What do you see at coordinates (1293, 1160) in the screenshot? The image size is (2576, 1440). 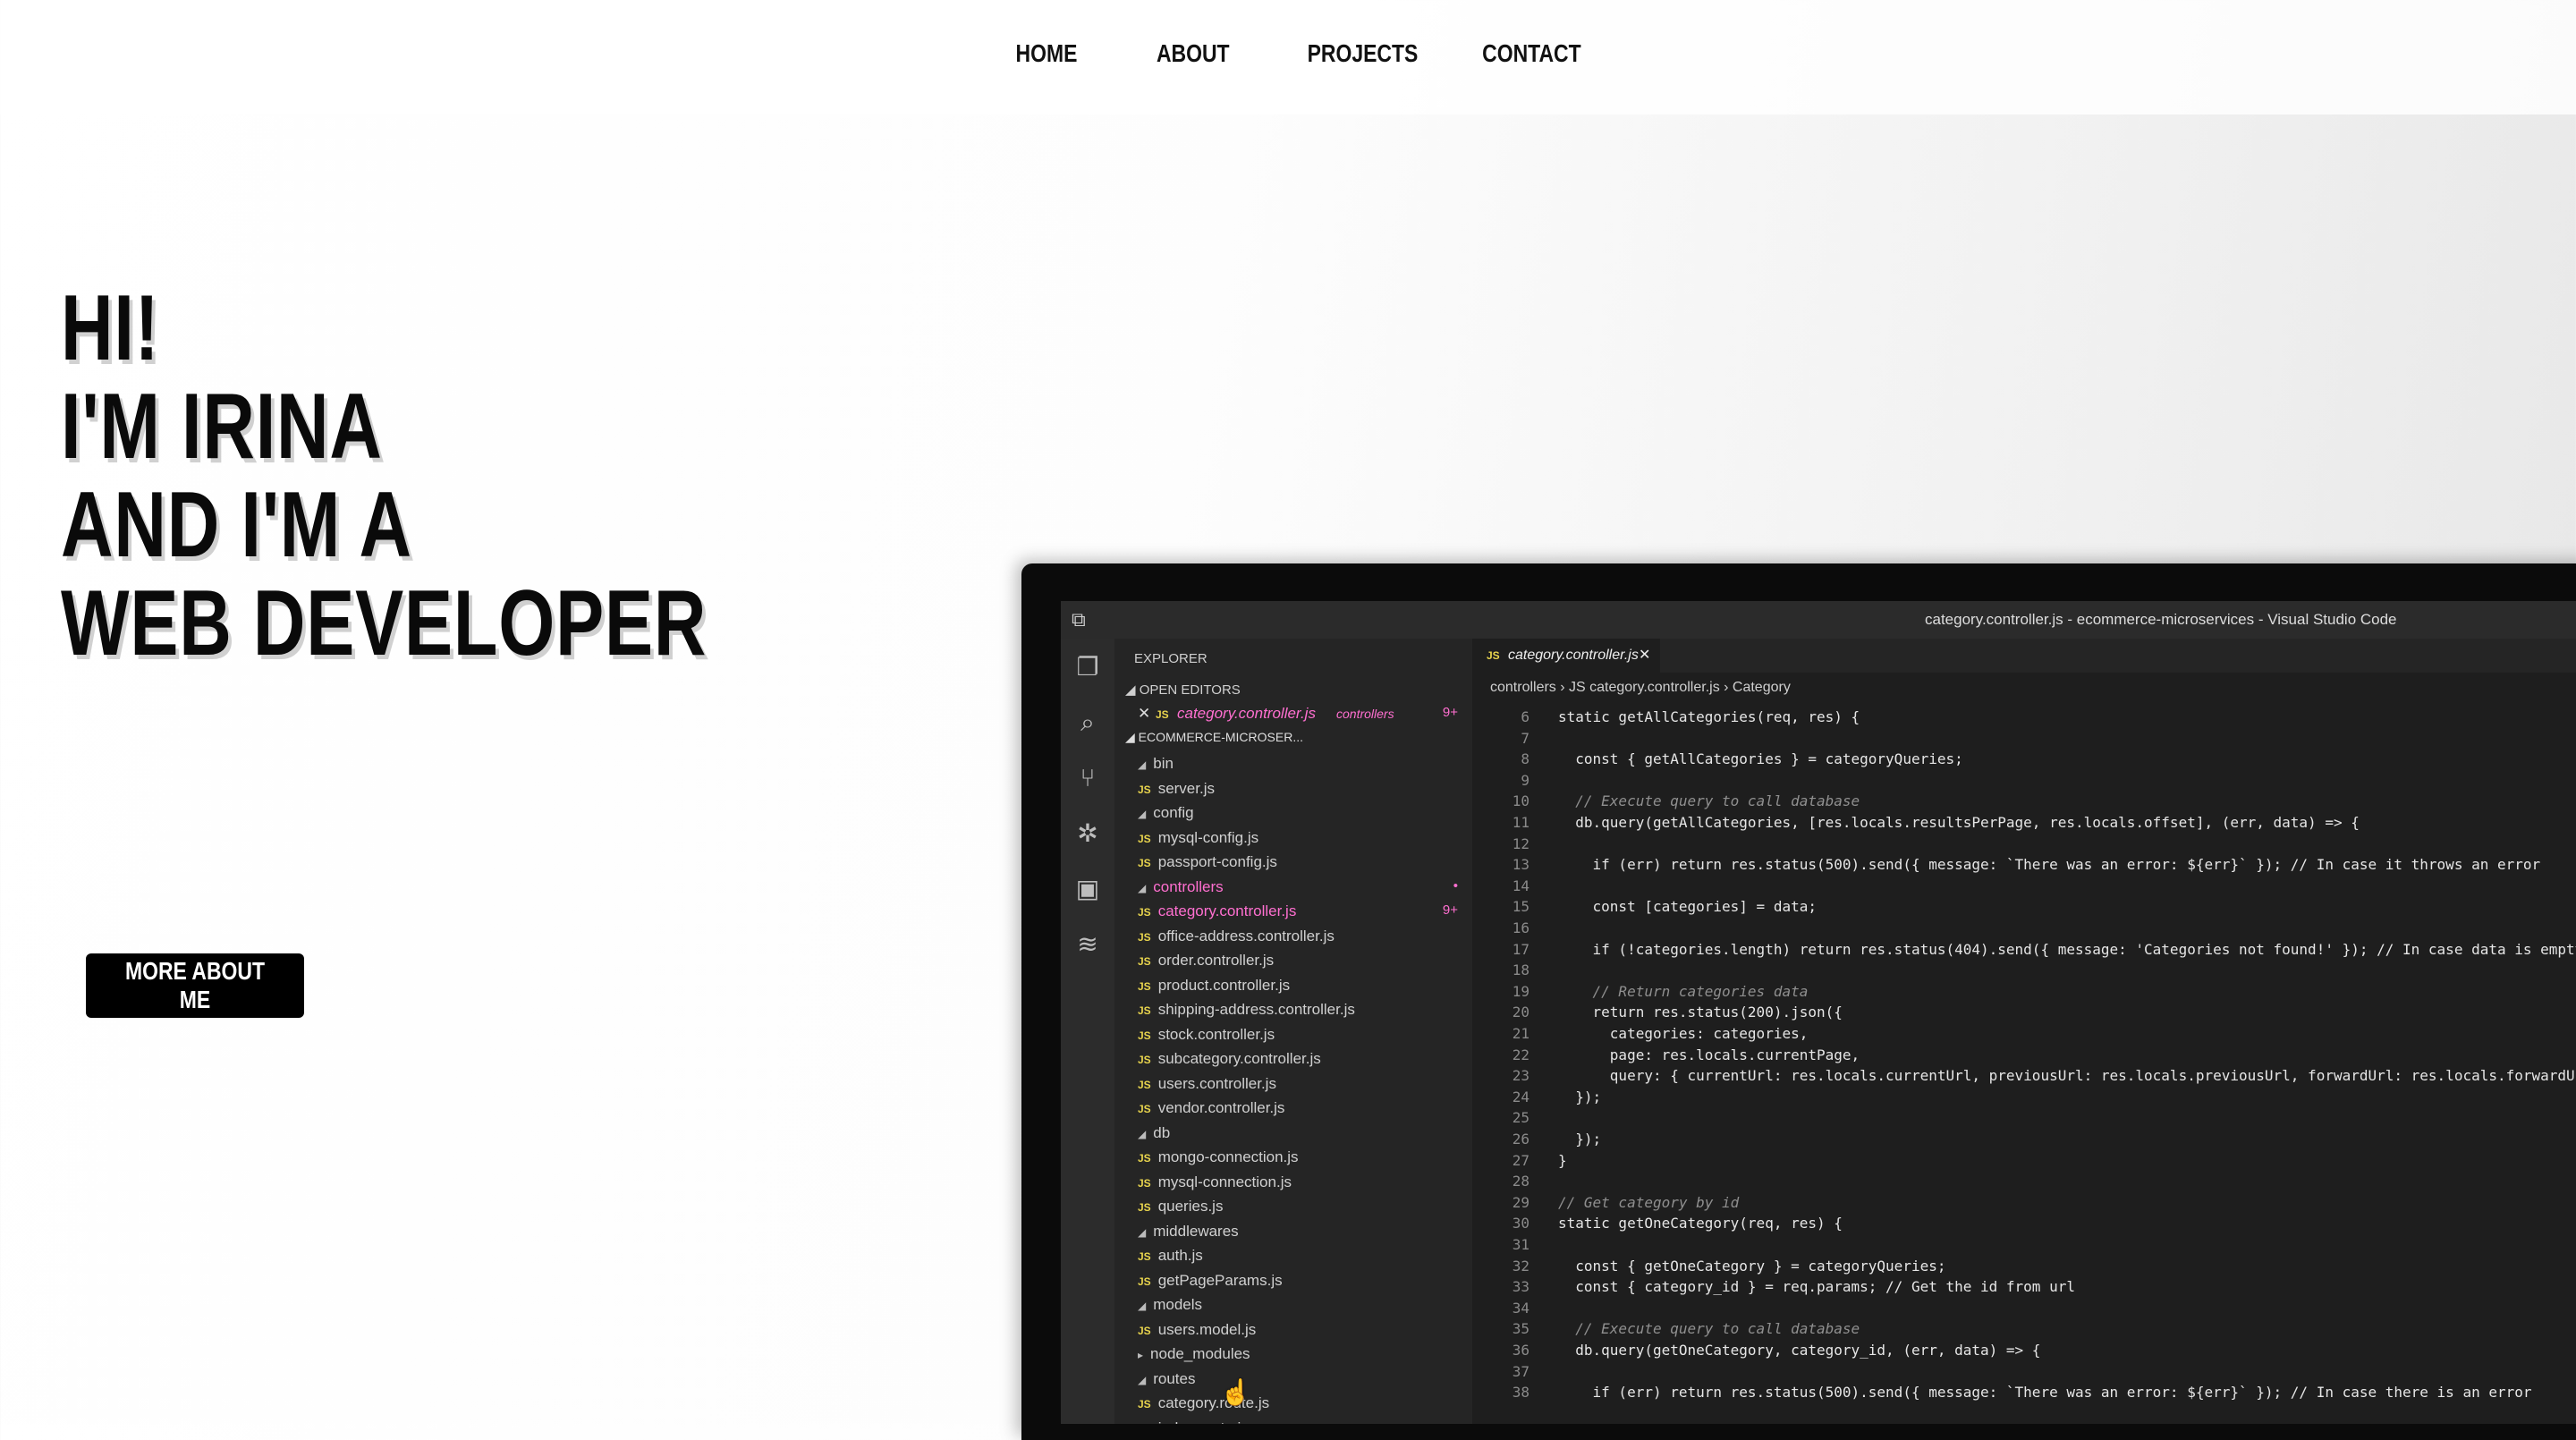 I see `tree-file: JS mongo-connection.js` at bounding box center [1293, 1160].